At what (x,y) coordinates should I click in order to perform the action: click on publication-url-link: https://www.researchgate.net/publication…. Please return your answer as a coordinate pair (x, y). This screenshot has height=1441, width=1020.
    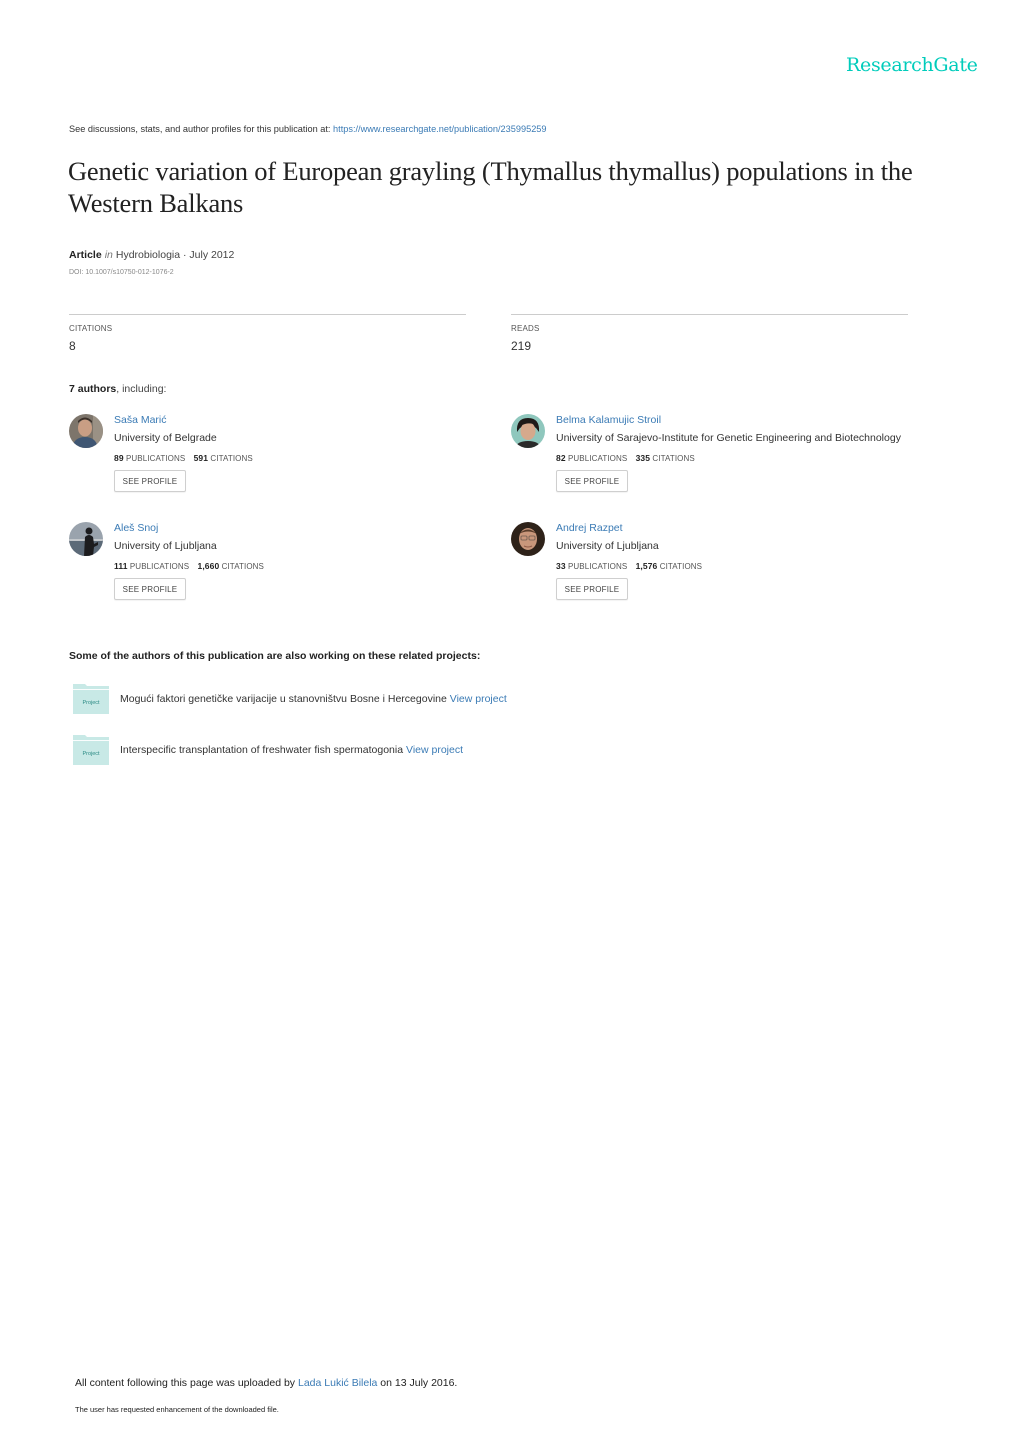
    Looking at the image, I should click on (440, 129).